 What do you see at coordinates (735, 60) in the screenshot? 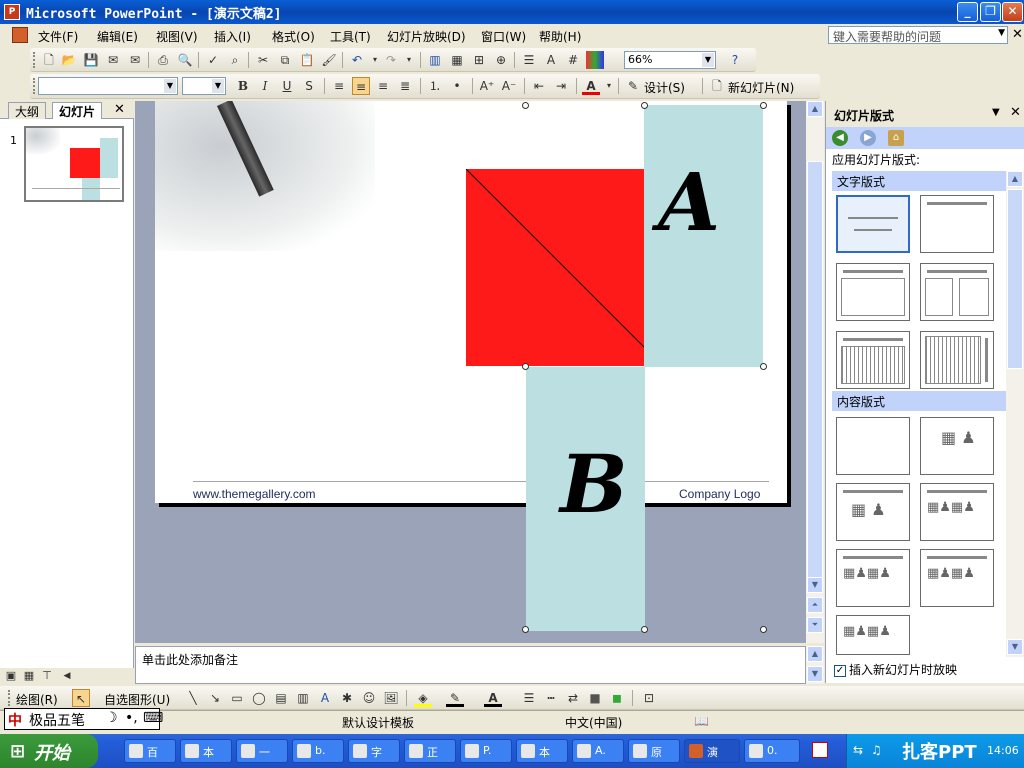
I see `help-icon: ?` at bounding box center [735, 60].